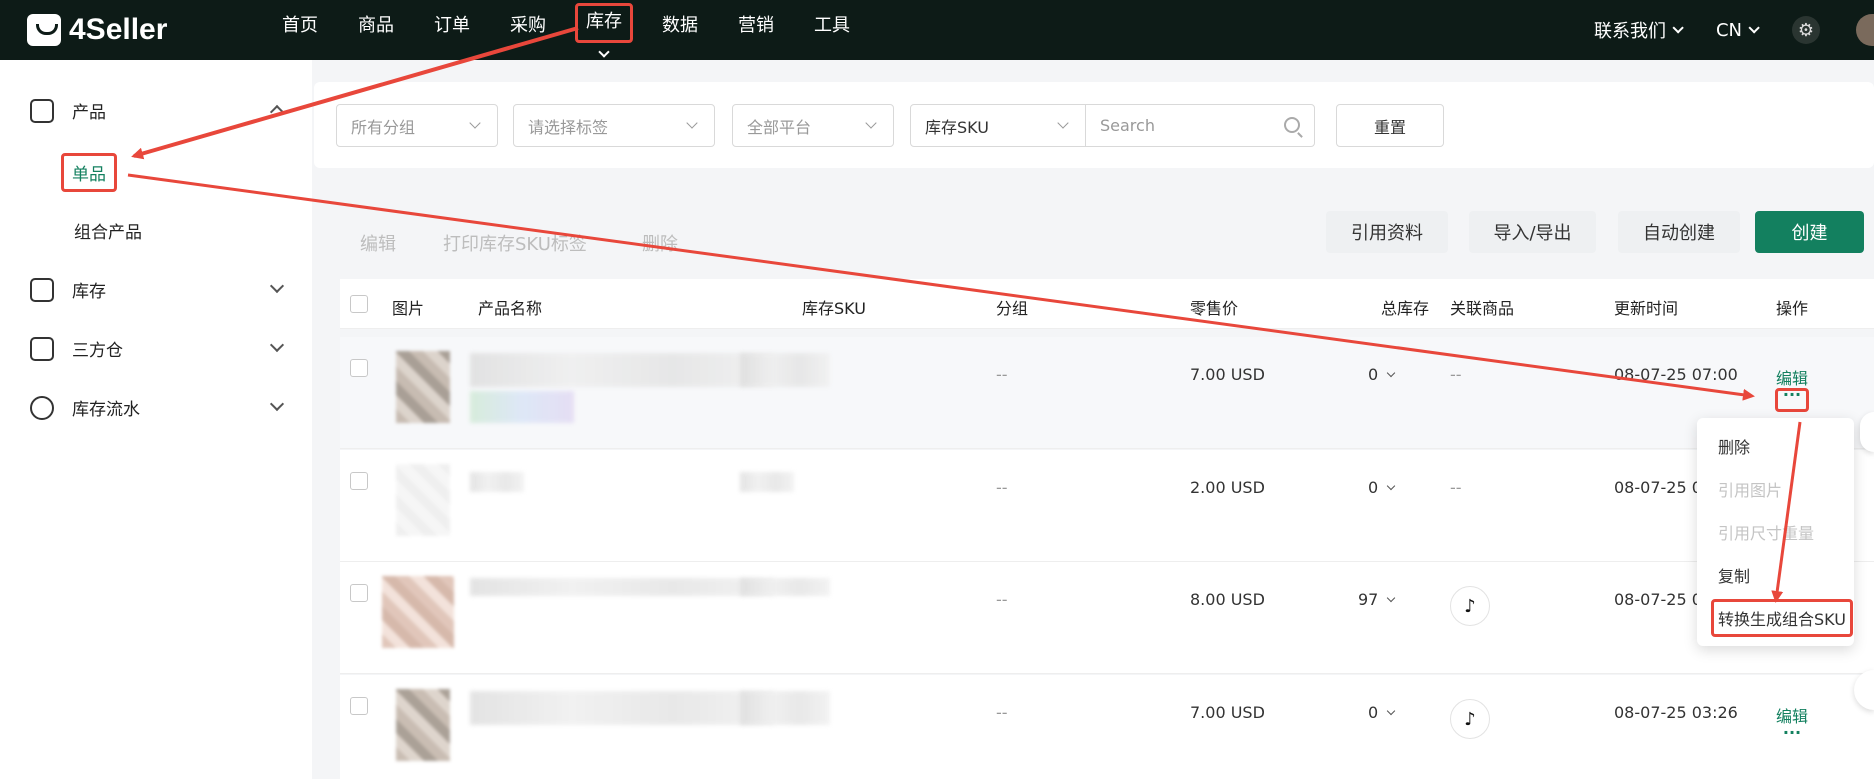 Image resolution: width=1874 pixels, height=779 pixels. What do you see at coordinates (89, 172) in the screenshot?
I see `sidebar-item-single: 单品` at bounding box center [89, 172].